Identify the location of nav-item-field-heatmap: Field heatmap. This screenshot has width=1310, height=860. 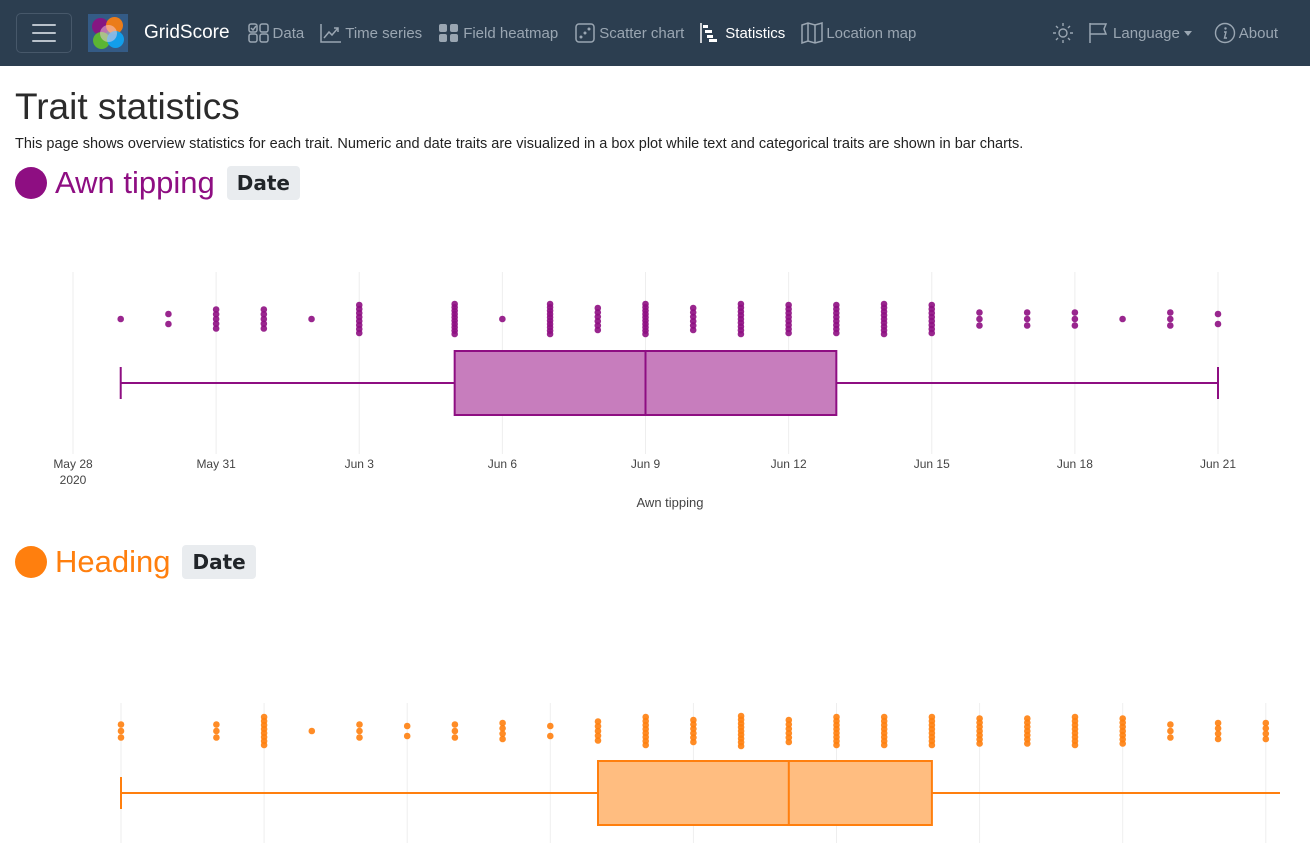
(502, 33).